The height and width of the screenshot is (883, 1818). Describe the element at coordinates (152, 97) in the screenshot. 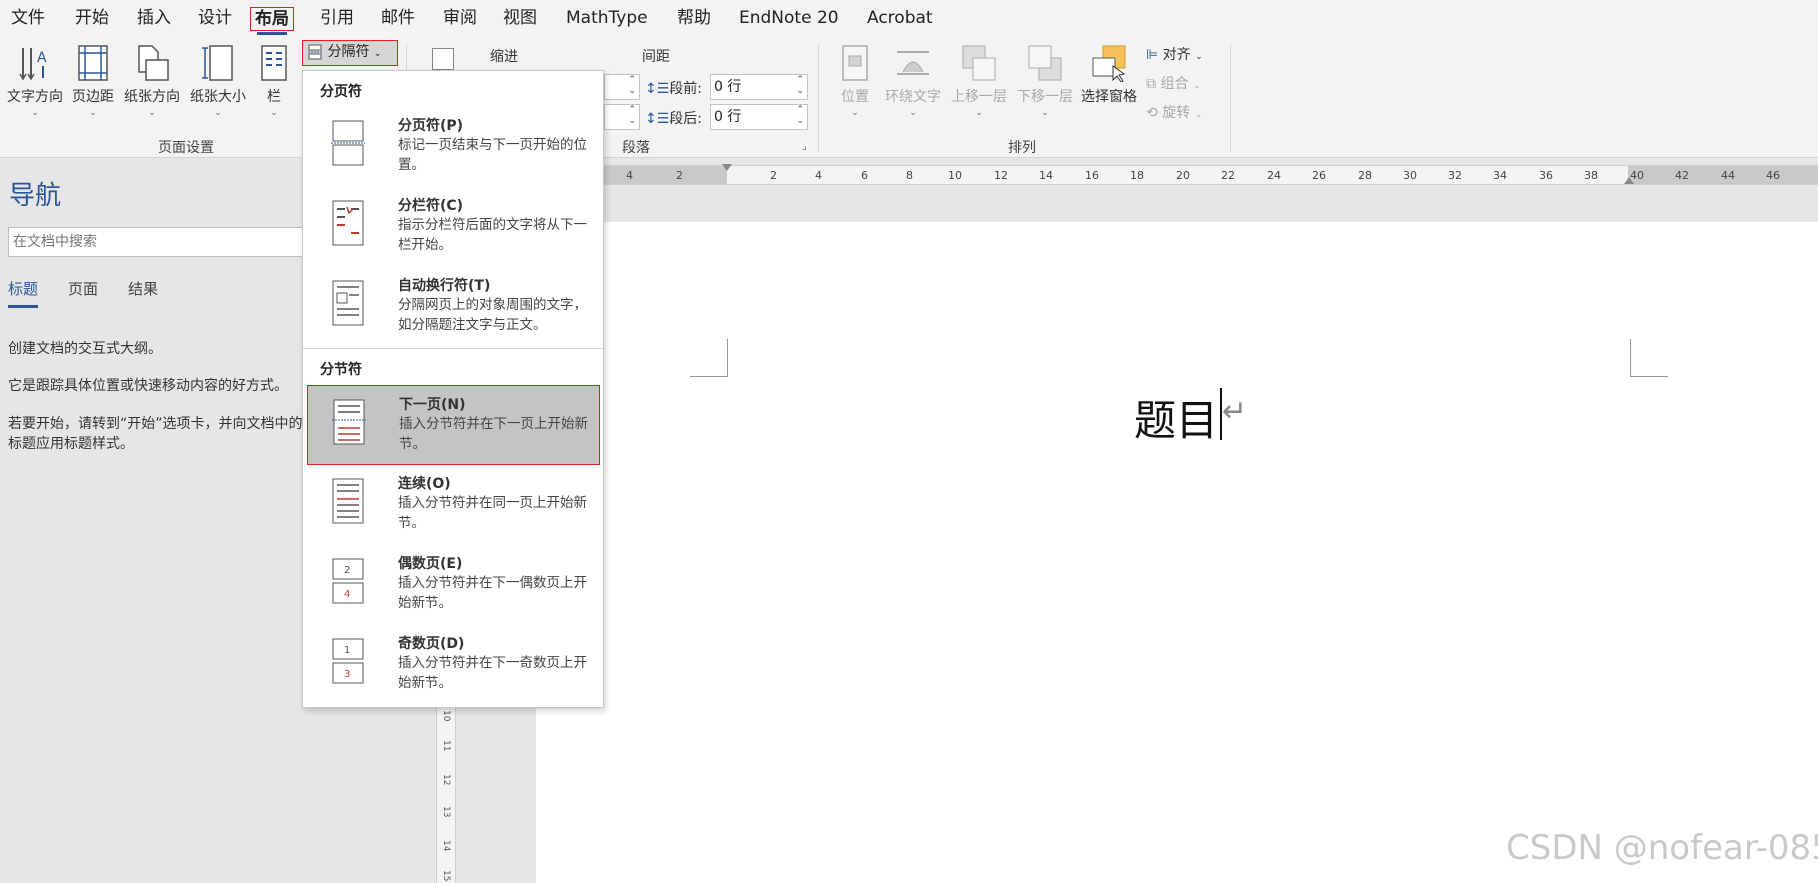

I see `orientation-label: 纸张方向` at that location.